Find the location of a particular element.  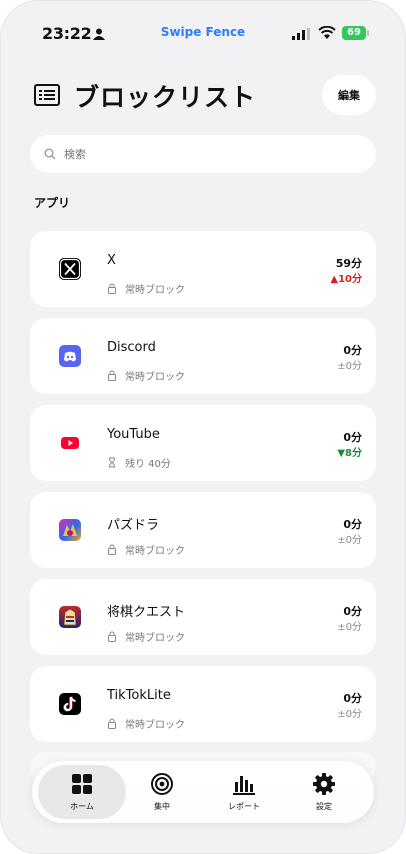

app-name: TikTokLite is located at coordinates (139, 695).